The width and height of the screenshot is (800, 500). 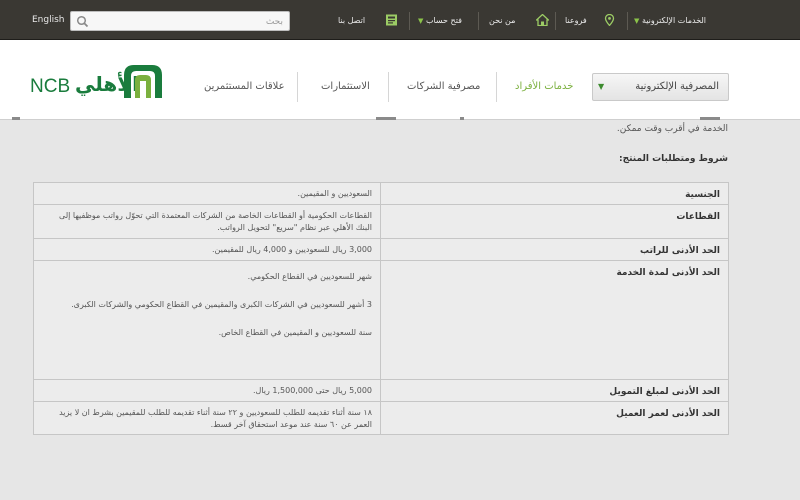 I want to click on search-input, so click(x=188, y=21).